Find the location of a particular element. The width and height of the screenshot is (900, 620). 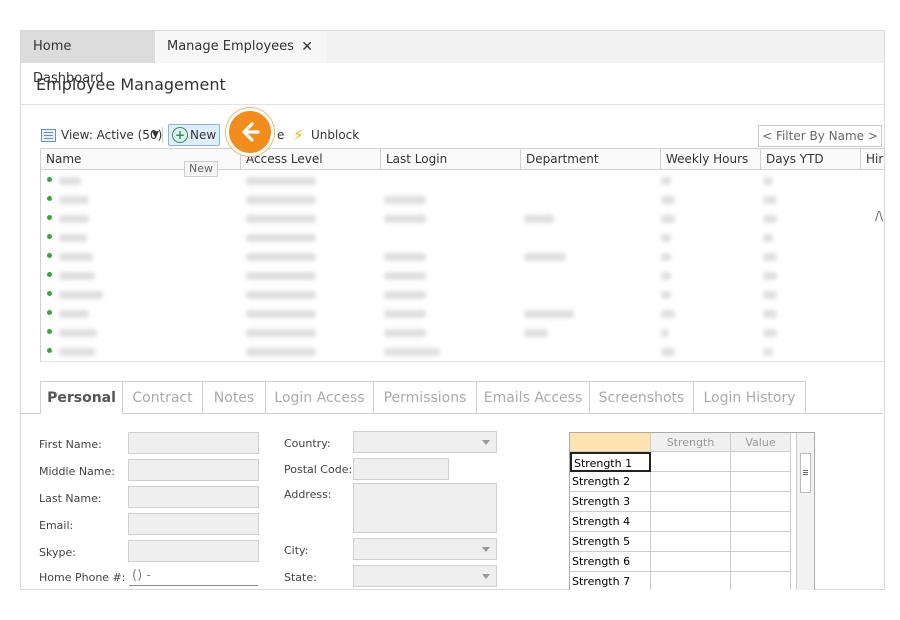

column-header-weekly-hours: Weekly Hours is located at coordinates (711, 159).